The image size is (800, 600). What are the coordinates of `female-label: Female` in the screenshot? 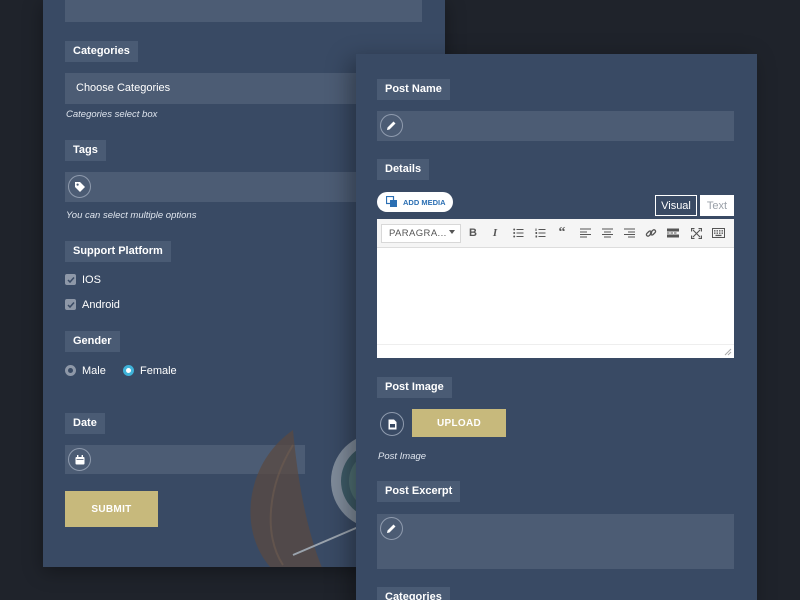 It's located at (158, 371).